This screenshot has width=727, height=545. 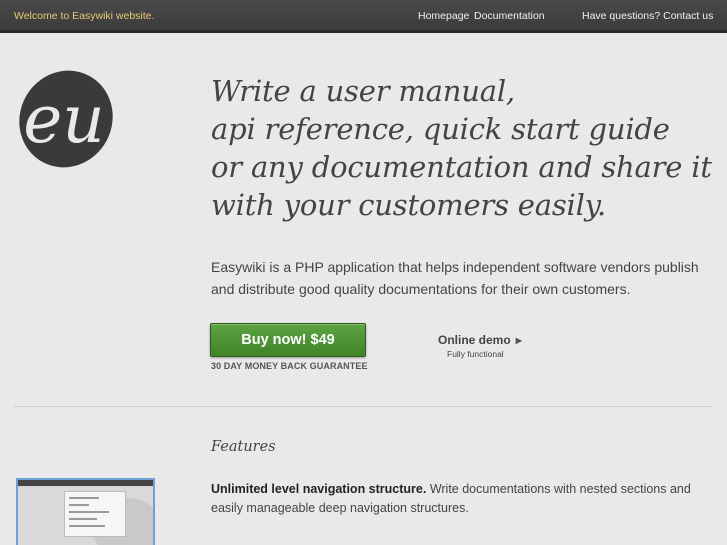 I want to click on online-demo-label: Online demo, so click(x=474, y=340).